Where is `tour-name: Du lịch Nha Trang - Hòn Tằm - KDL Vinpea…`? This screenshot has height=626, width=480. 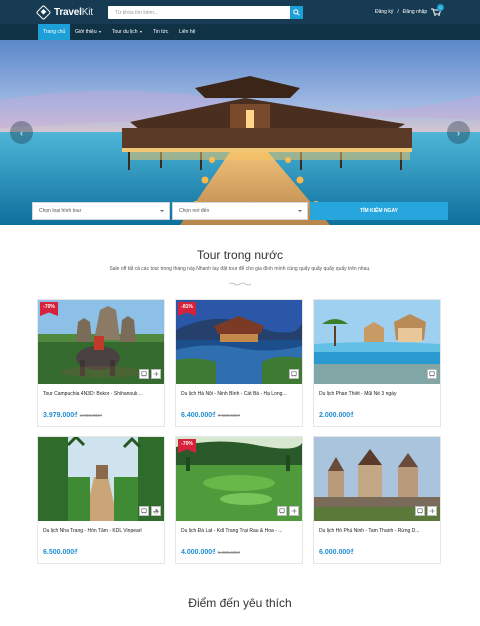 tour-name: Du lịch Nha Trang - Hòn Tằm - KDL Vinpea… is located at coordinates (102, 531).